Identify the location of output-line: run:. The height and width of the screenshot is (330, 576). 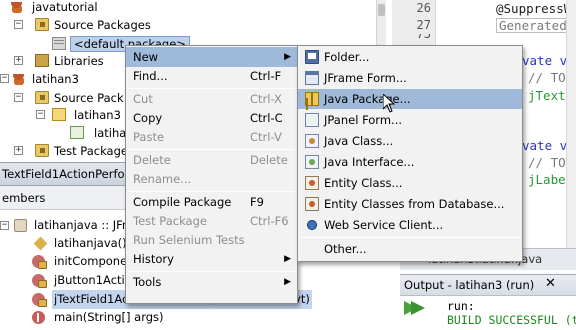
(461, 306).